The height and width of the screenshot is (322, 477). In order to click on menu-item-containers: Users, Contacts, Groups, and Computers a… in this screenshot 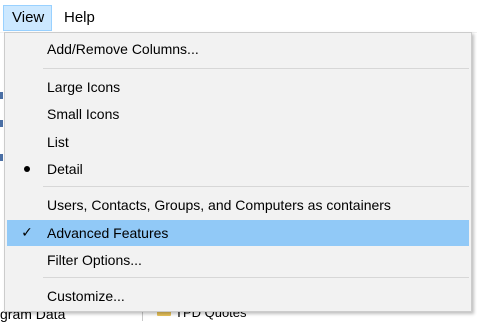, I will do `click(238, 205)`.